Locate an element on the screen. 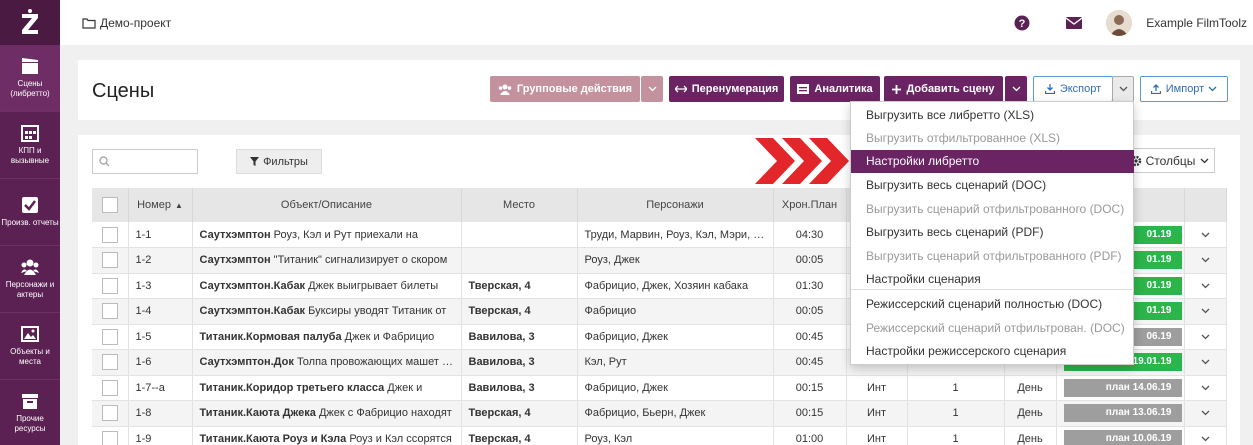 Image resolution: width=1253 pixels, height=445 pixels. scene-number: 1-9 is located at coordinates (160, 435).